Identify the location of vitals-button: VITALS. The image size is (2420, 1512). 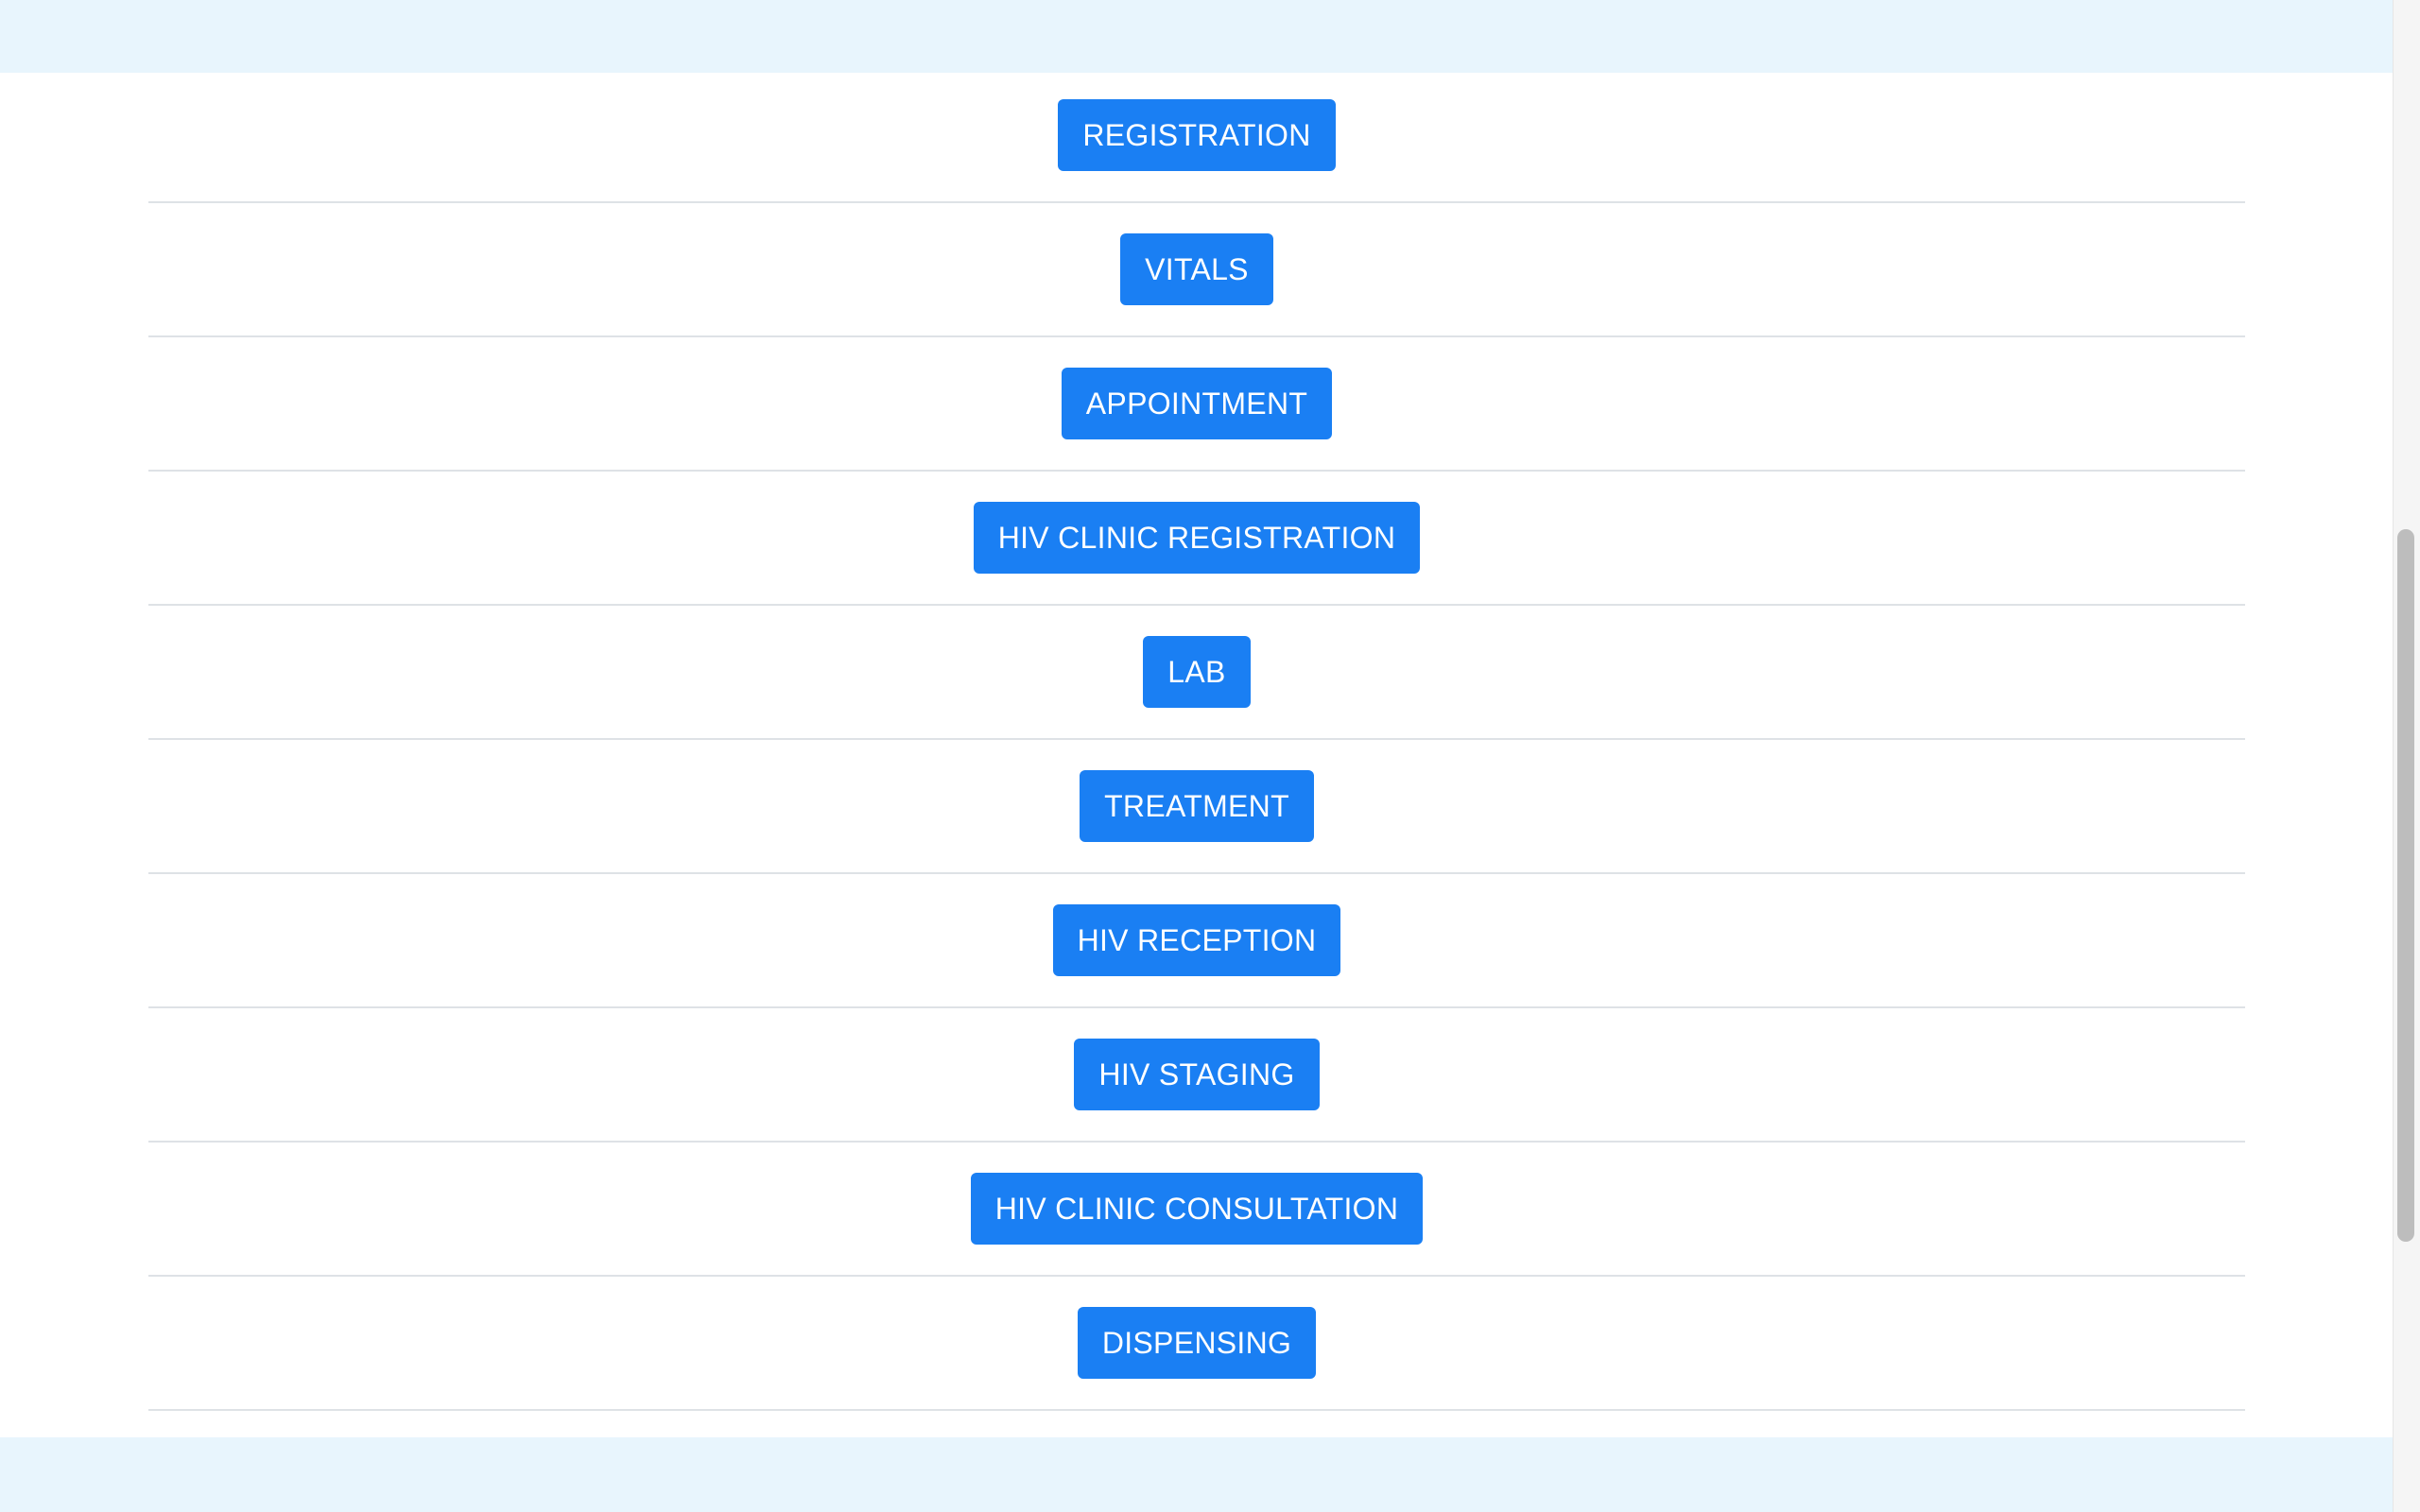
(1196, 269).